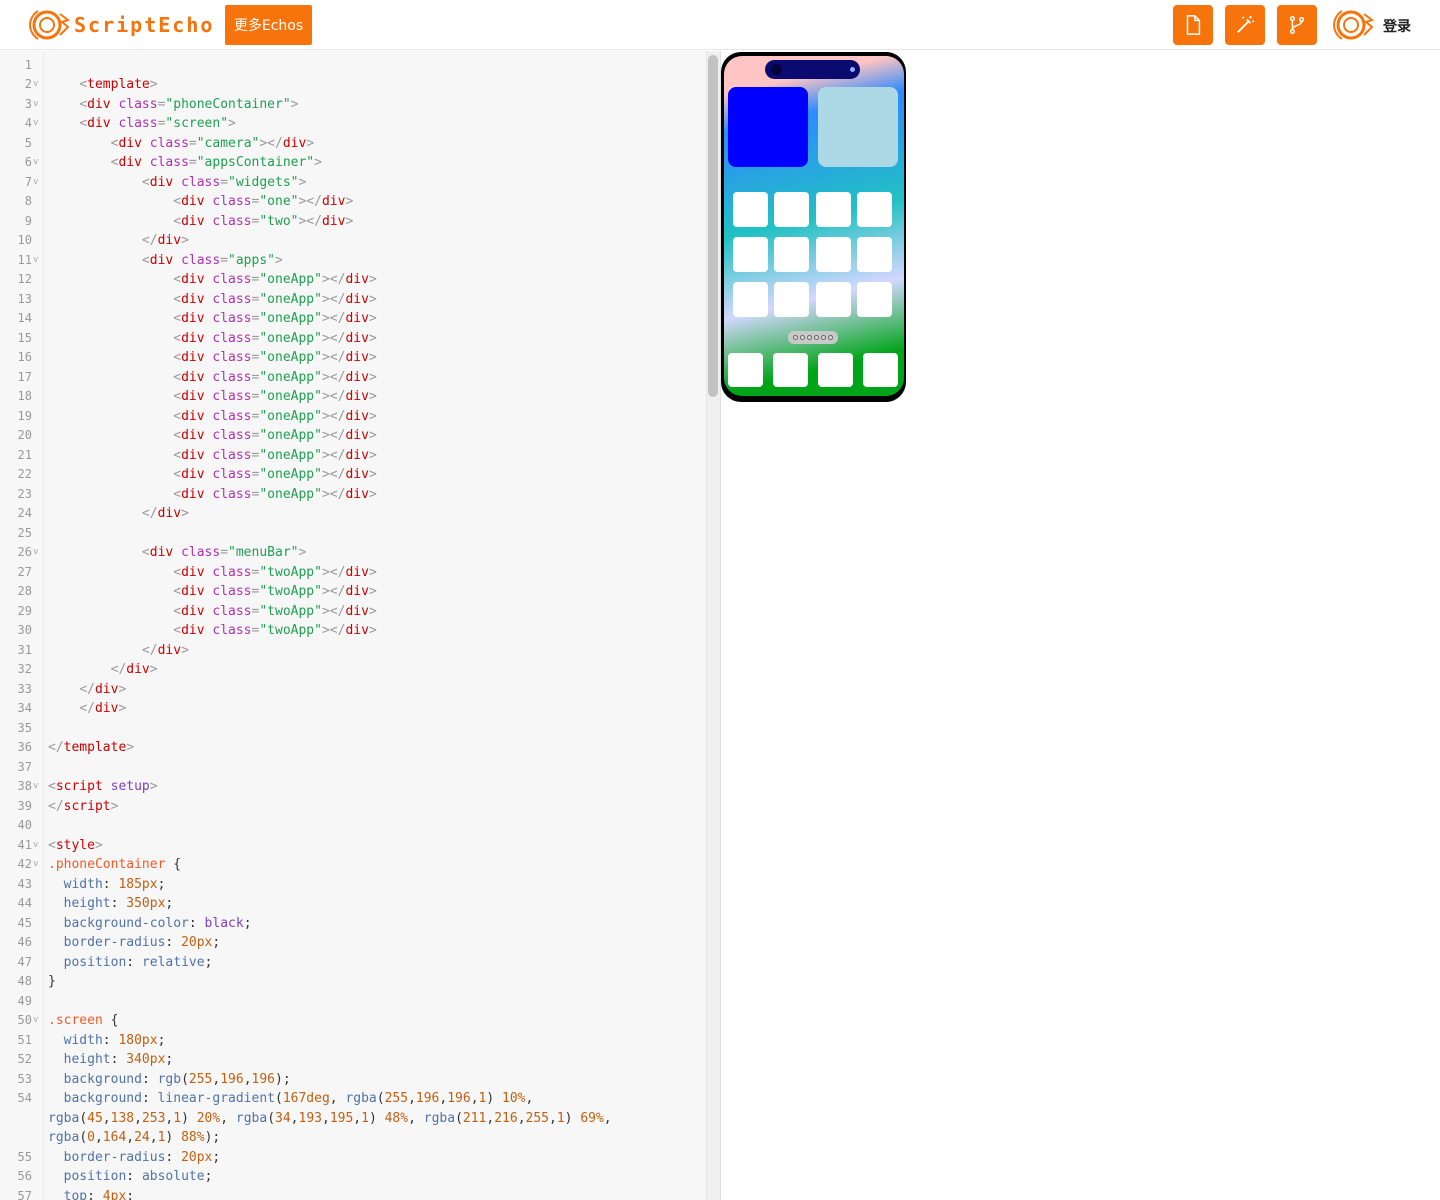 The width and height of the screenshot is (1440, 1200). What do you see at coordinates (177, 1079) in the screenshot?
I see `code-line: background: rgb(255,196,196);` at bounding box center [177, 1079].